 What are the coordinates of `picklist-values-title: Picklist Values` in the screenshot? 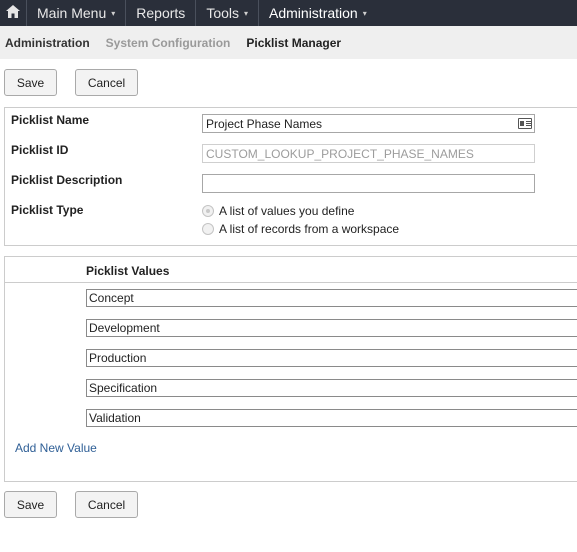 It's located at (128, 271).